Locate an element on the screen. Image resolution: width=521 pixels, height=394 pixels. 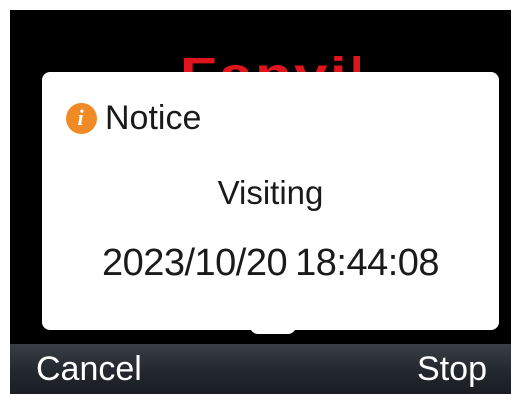
dialog-bottom-tab is located at coordinates (273, 330).